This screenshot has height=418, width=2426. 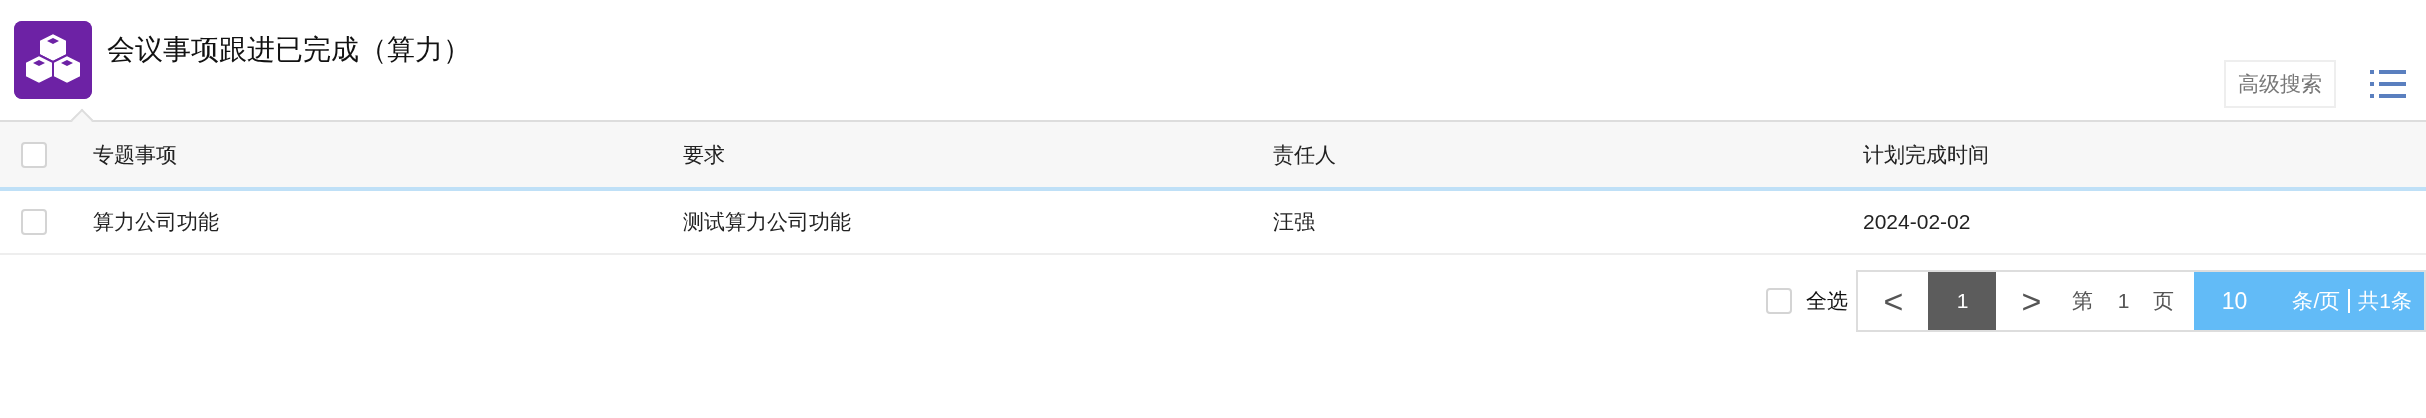 What do you see at coordinates (1926, 154) in the screenshot?
I see `column-header: 计划完成时间` at bounding box center [1926, 154].